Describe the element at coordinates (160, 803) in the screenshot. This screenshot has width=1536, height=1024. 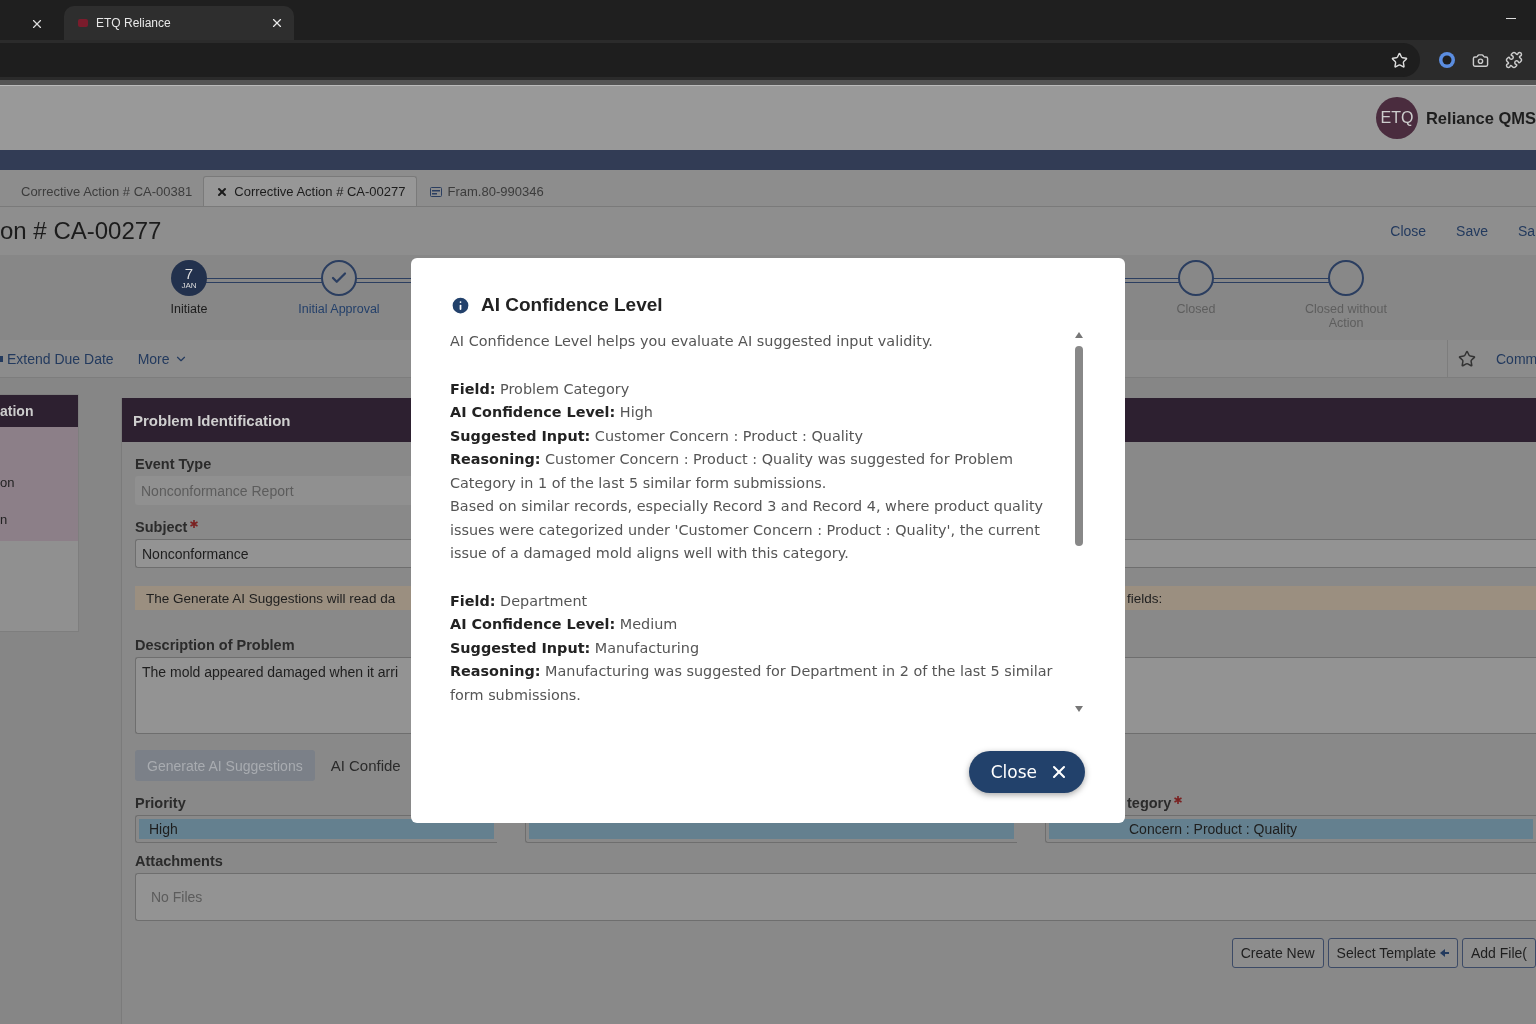
I see `field-label: Priority` at that location.